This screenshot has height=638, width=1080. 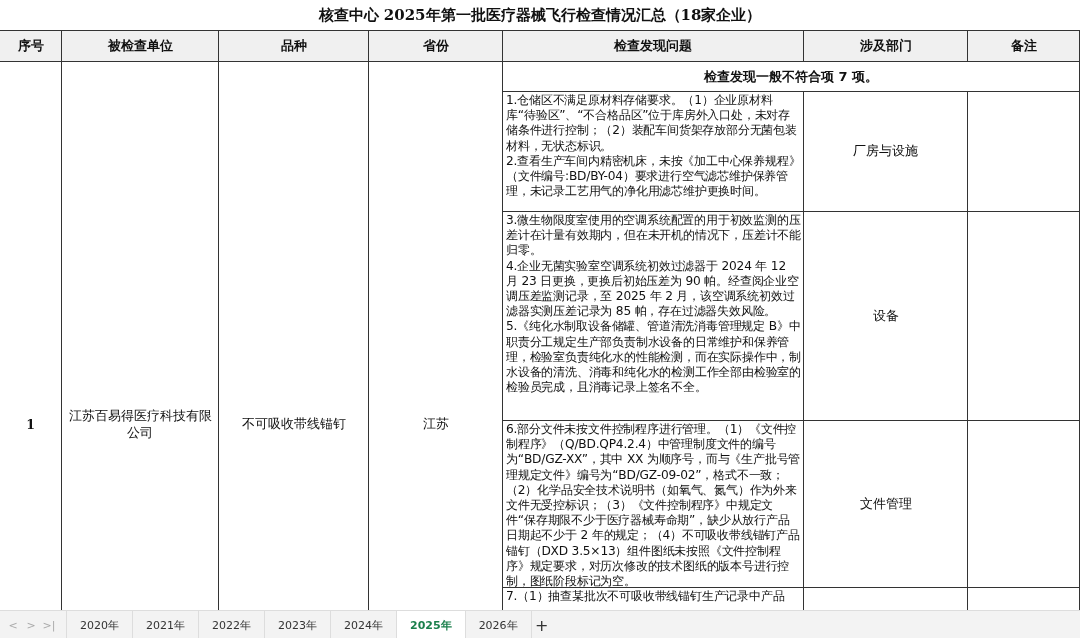 What do you see at coordinates (653, 357) in the screenshot?
I see `finding-text: 5.《纯化水制取设备储罐、管道清洗消毒管理规定 B》中职责分工规定生产部负责制水设备的日常维护和保养管理，检验室负责纯化水的性能检测，而在实际操作中，制水设备的清洗、消毒和纯化水的检测工作全部由检验室的检验员完成，且消毒记录上签名不全。` at bounding box center [653, 357].